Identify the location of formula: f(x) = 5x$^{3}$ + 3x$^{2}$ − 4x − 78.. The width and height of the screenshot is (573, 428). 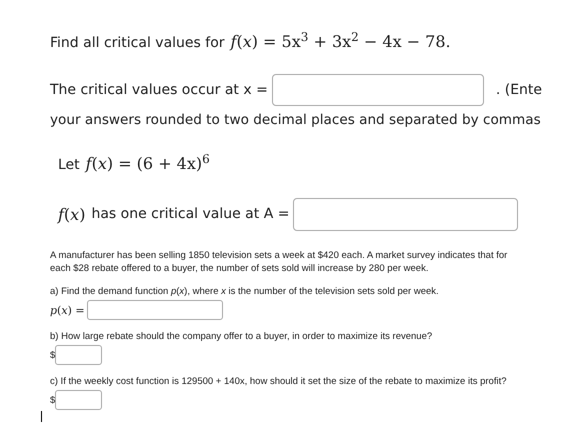
(340, 41).